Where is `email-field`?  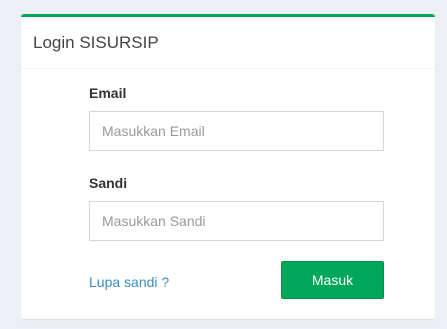 email-field is located at coordinates (236, 131).